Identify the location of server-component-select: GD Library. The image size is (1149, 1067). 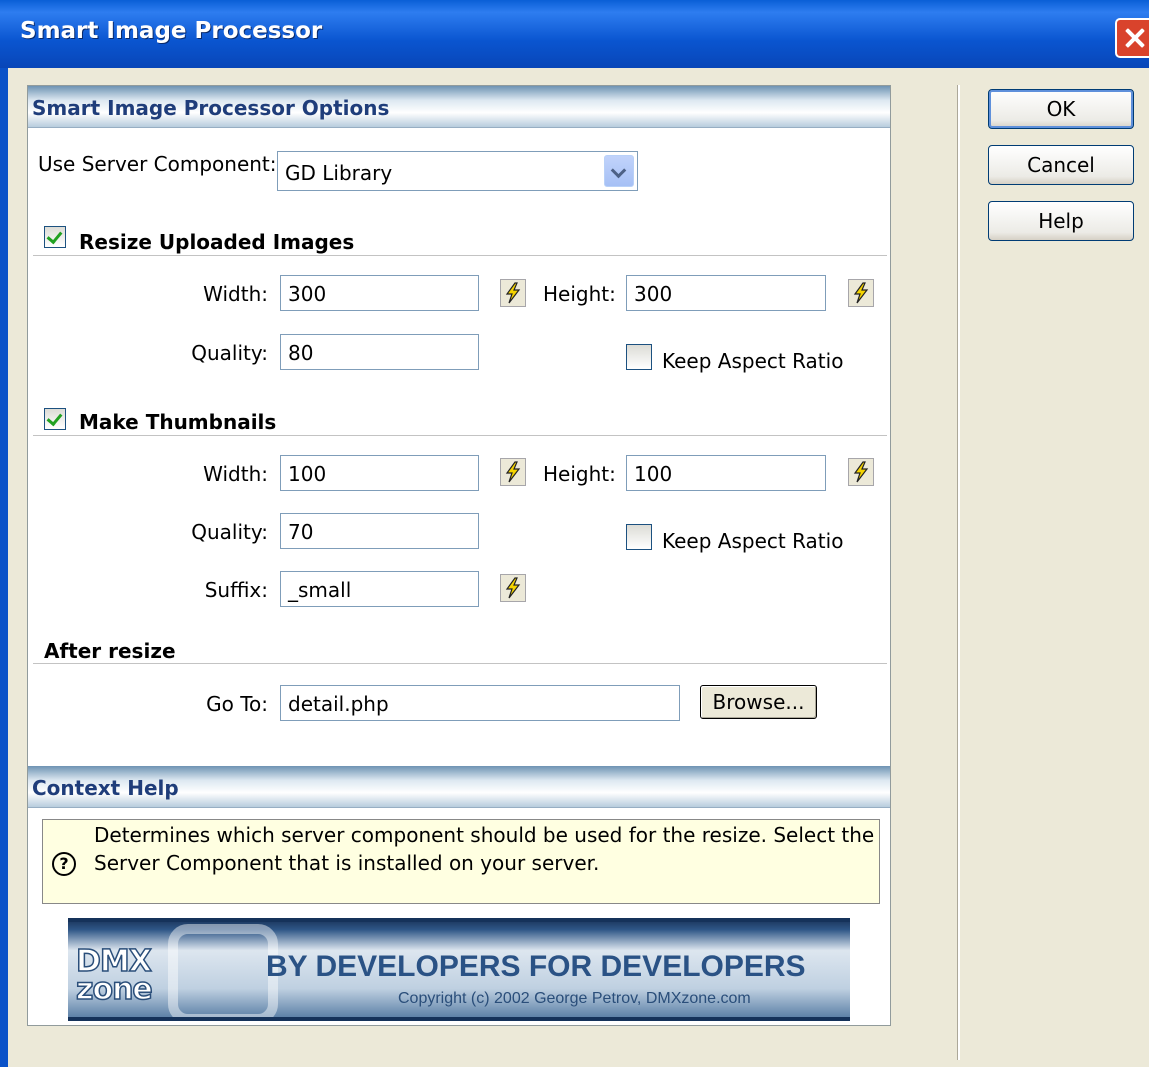
(457, 171).